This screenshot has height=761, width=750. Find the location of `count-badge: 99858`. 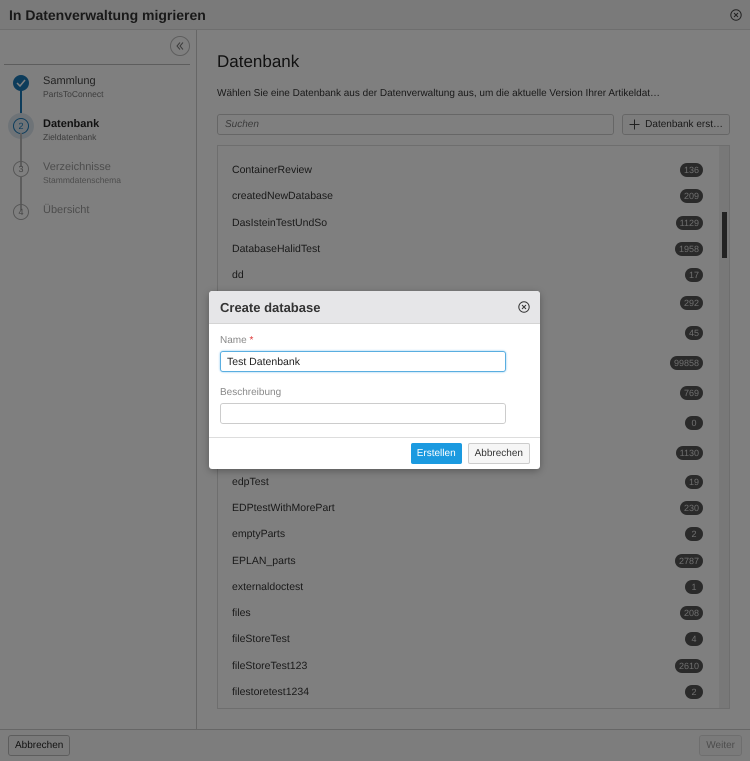

count-badge: 99858 is located at coordinates (686, 363).